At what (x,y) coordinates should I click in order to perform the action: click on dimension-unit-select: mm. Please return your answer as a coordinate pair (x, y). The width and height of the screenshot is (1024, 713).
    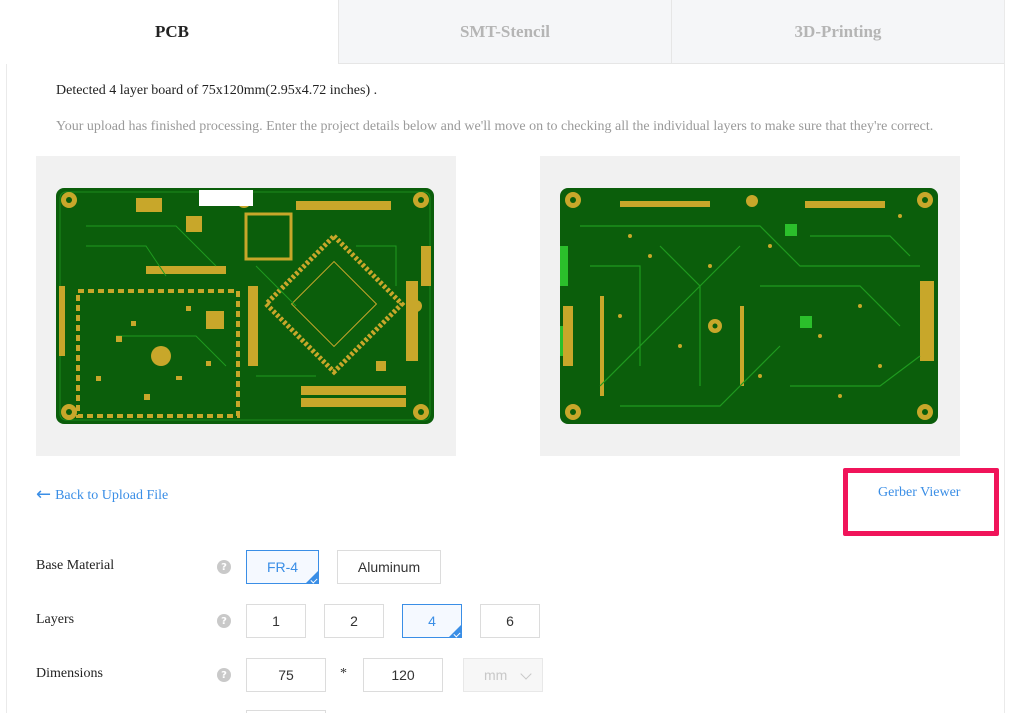
    Looking at the image, I should click on (503, 675).